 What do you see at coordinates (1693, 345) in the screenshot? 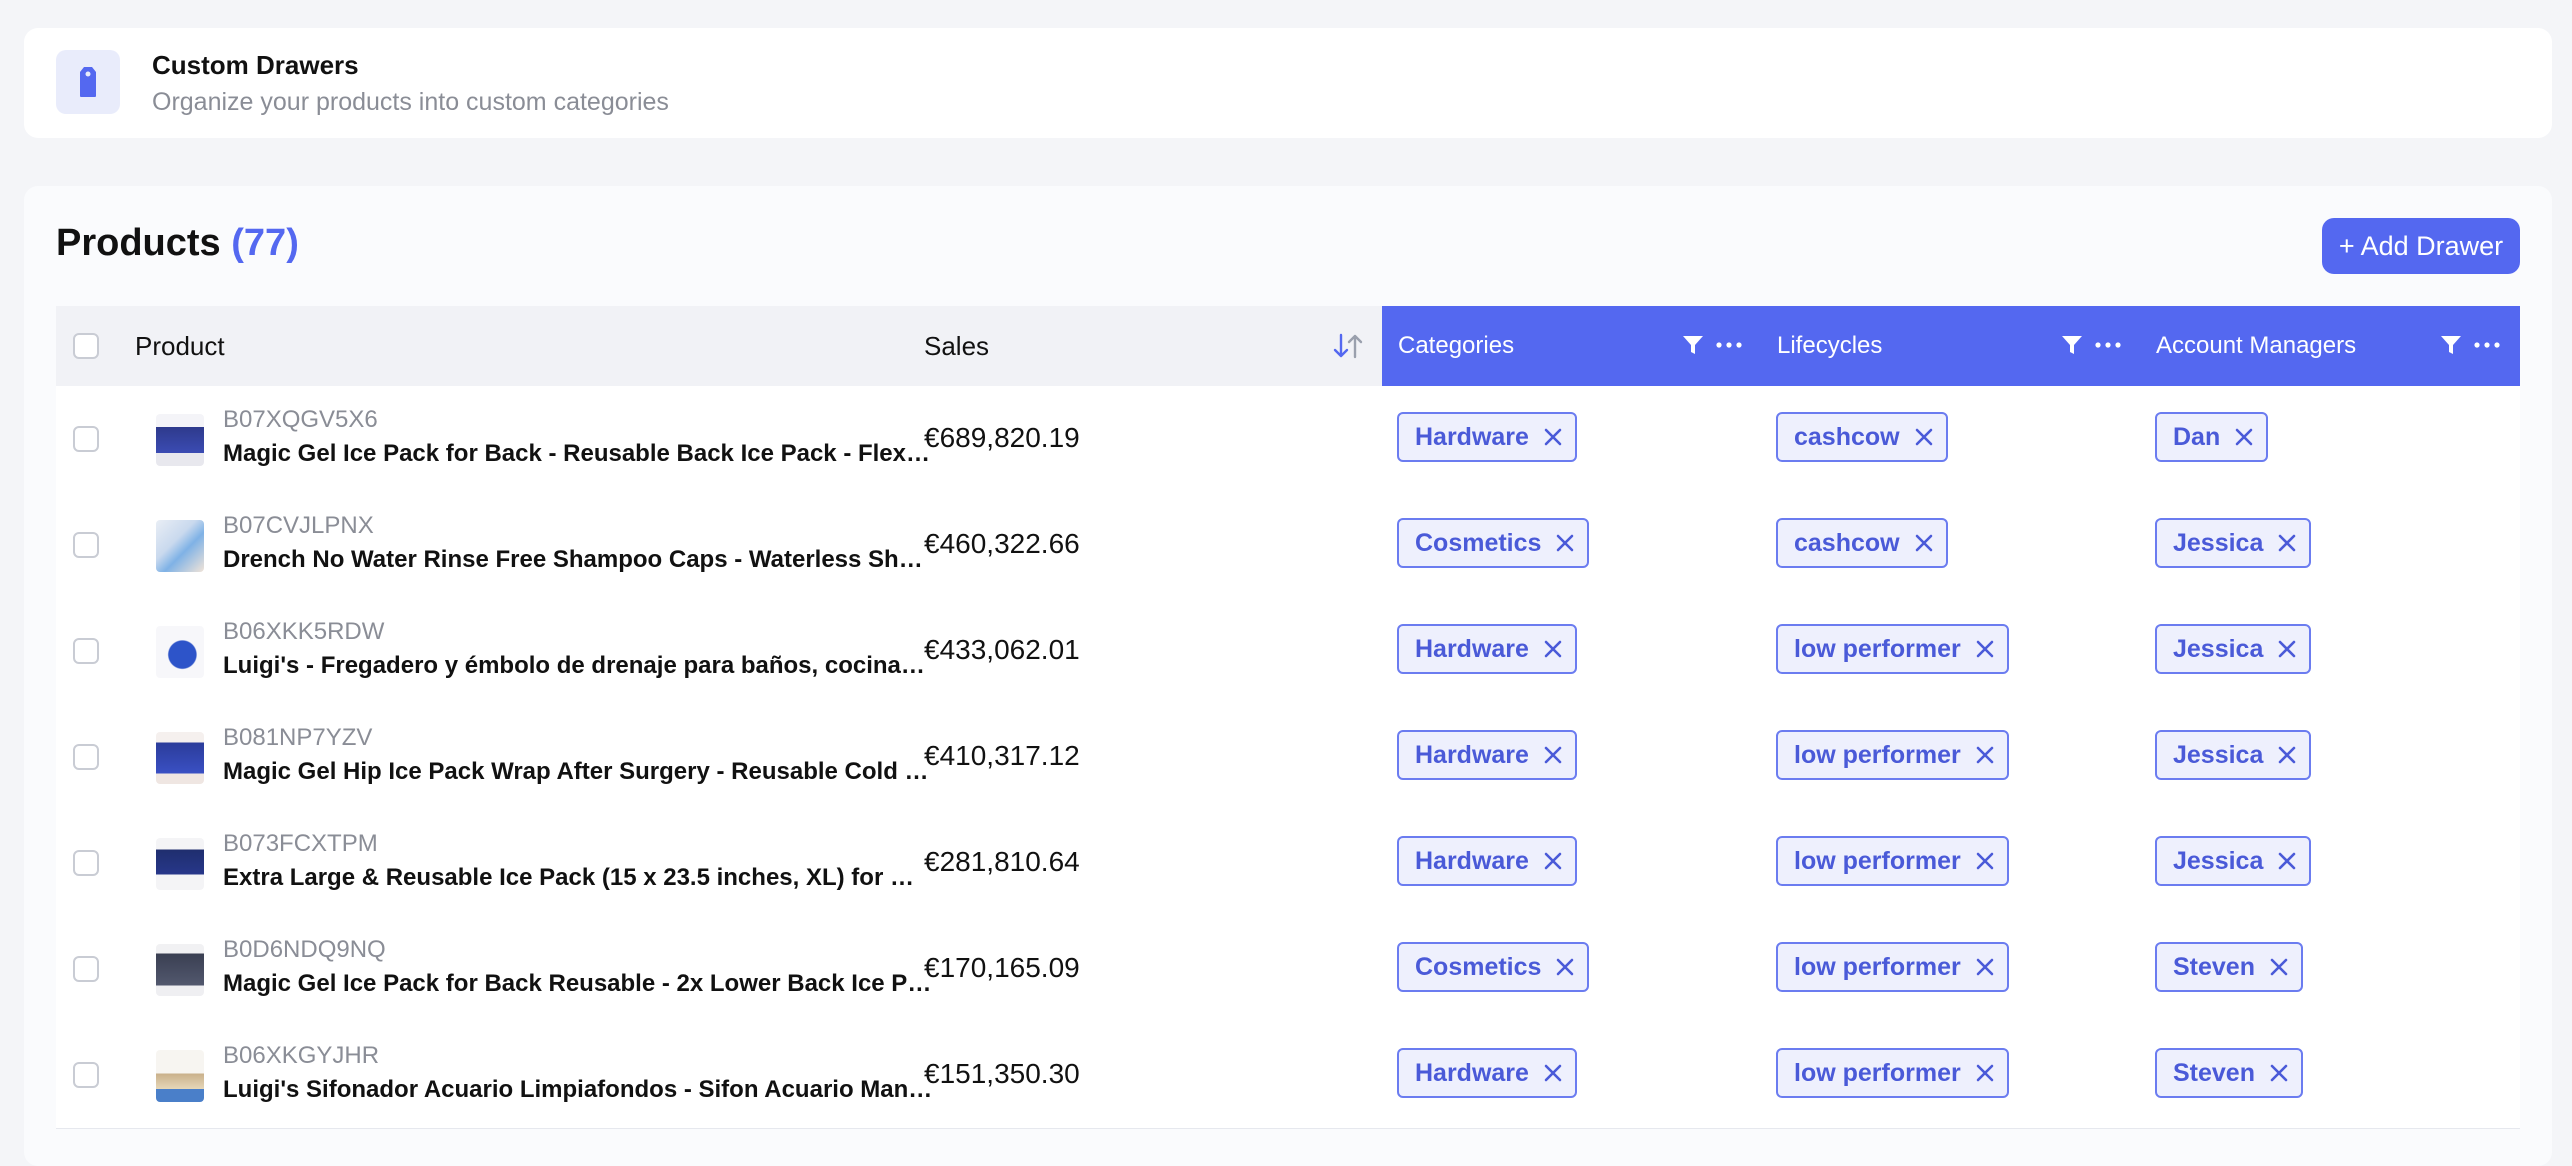
I see `categories-filter-icon` at bounding box center [1693, 345].